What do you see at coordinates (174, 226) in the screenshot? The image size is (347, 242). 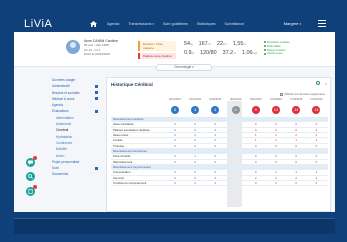 I see `device-bottom-bar` at bounding box center [174, 226].